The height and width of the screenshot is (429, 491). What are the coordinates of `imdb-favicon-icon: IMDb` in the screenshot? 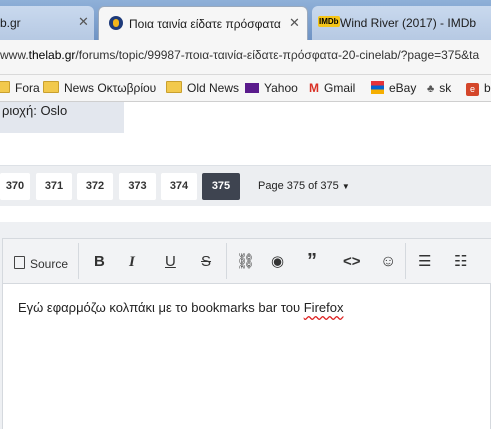 It's located at (329, 21).